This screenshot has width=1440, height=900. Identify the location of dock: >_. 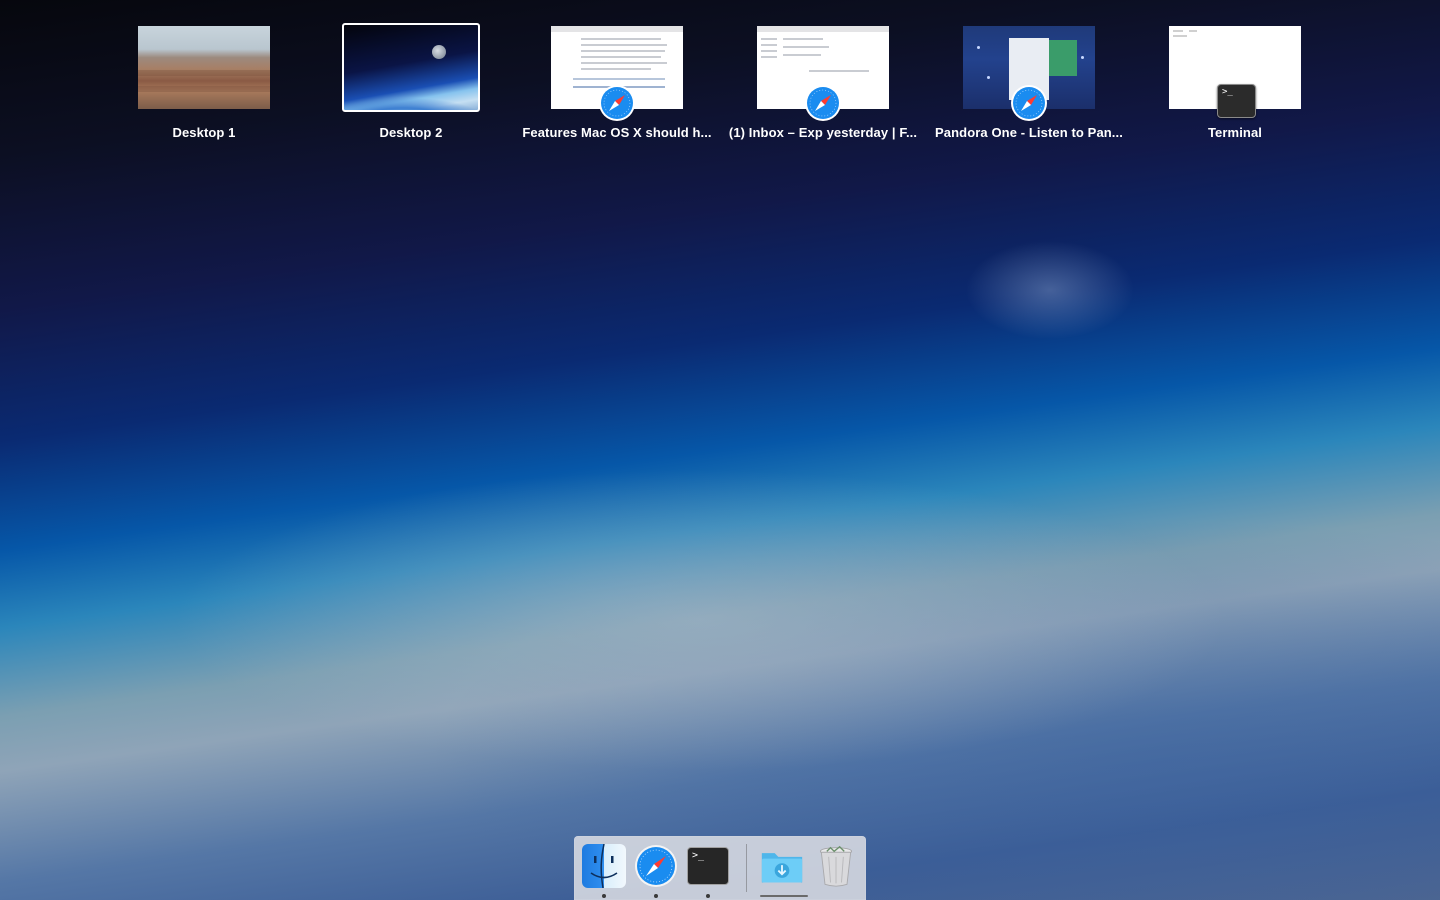
(720, 868).